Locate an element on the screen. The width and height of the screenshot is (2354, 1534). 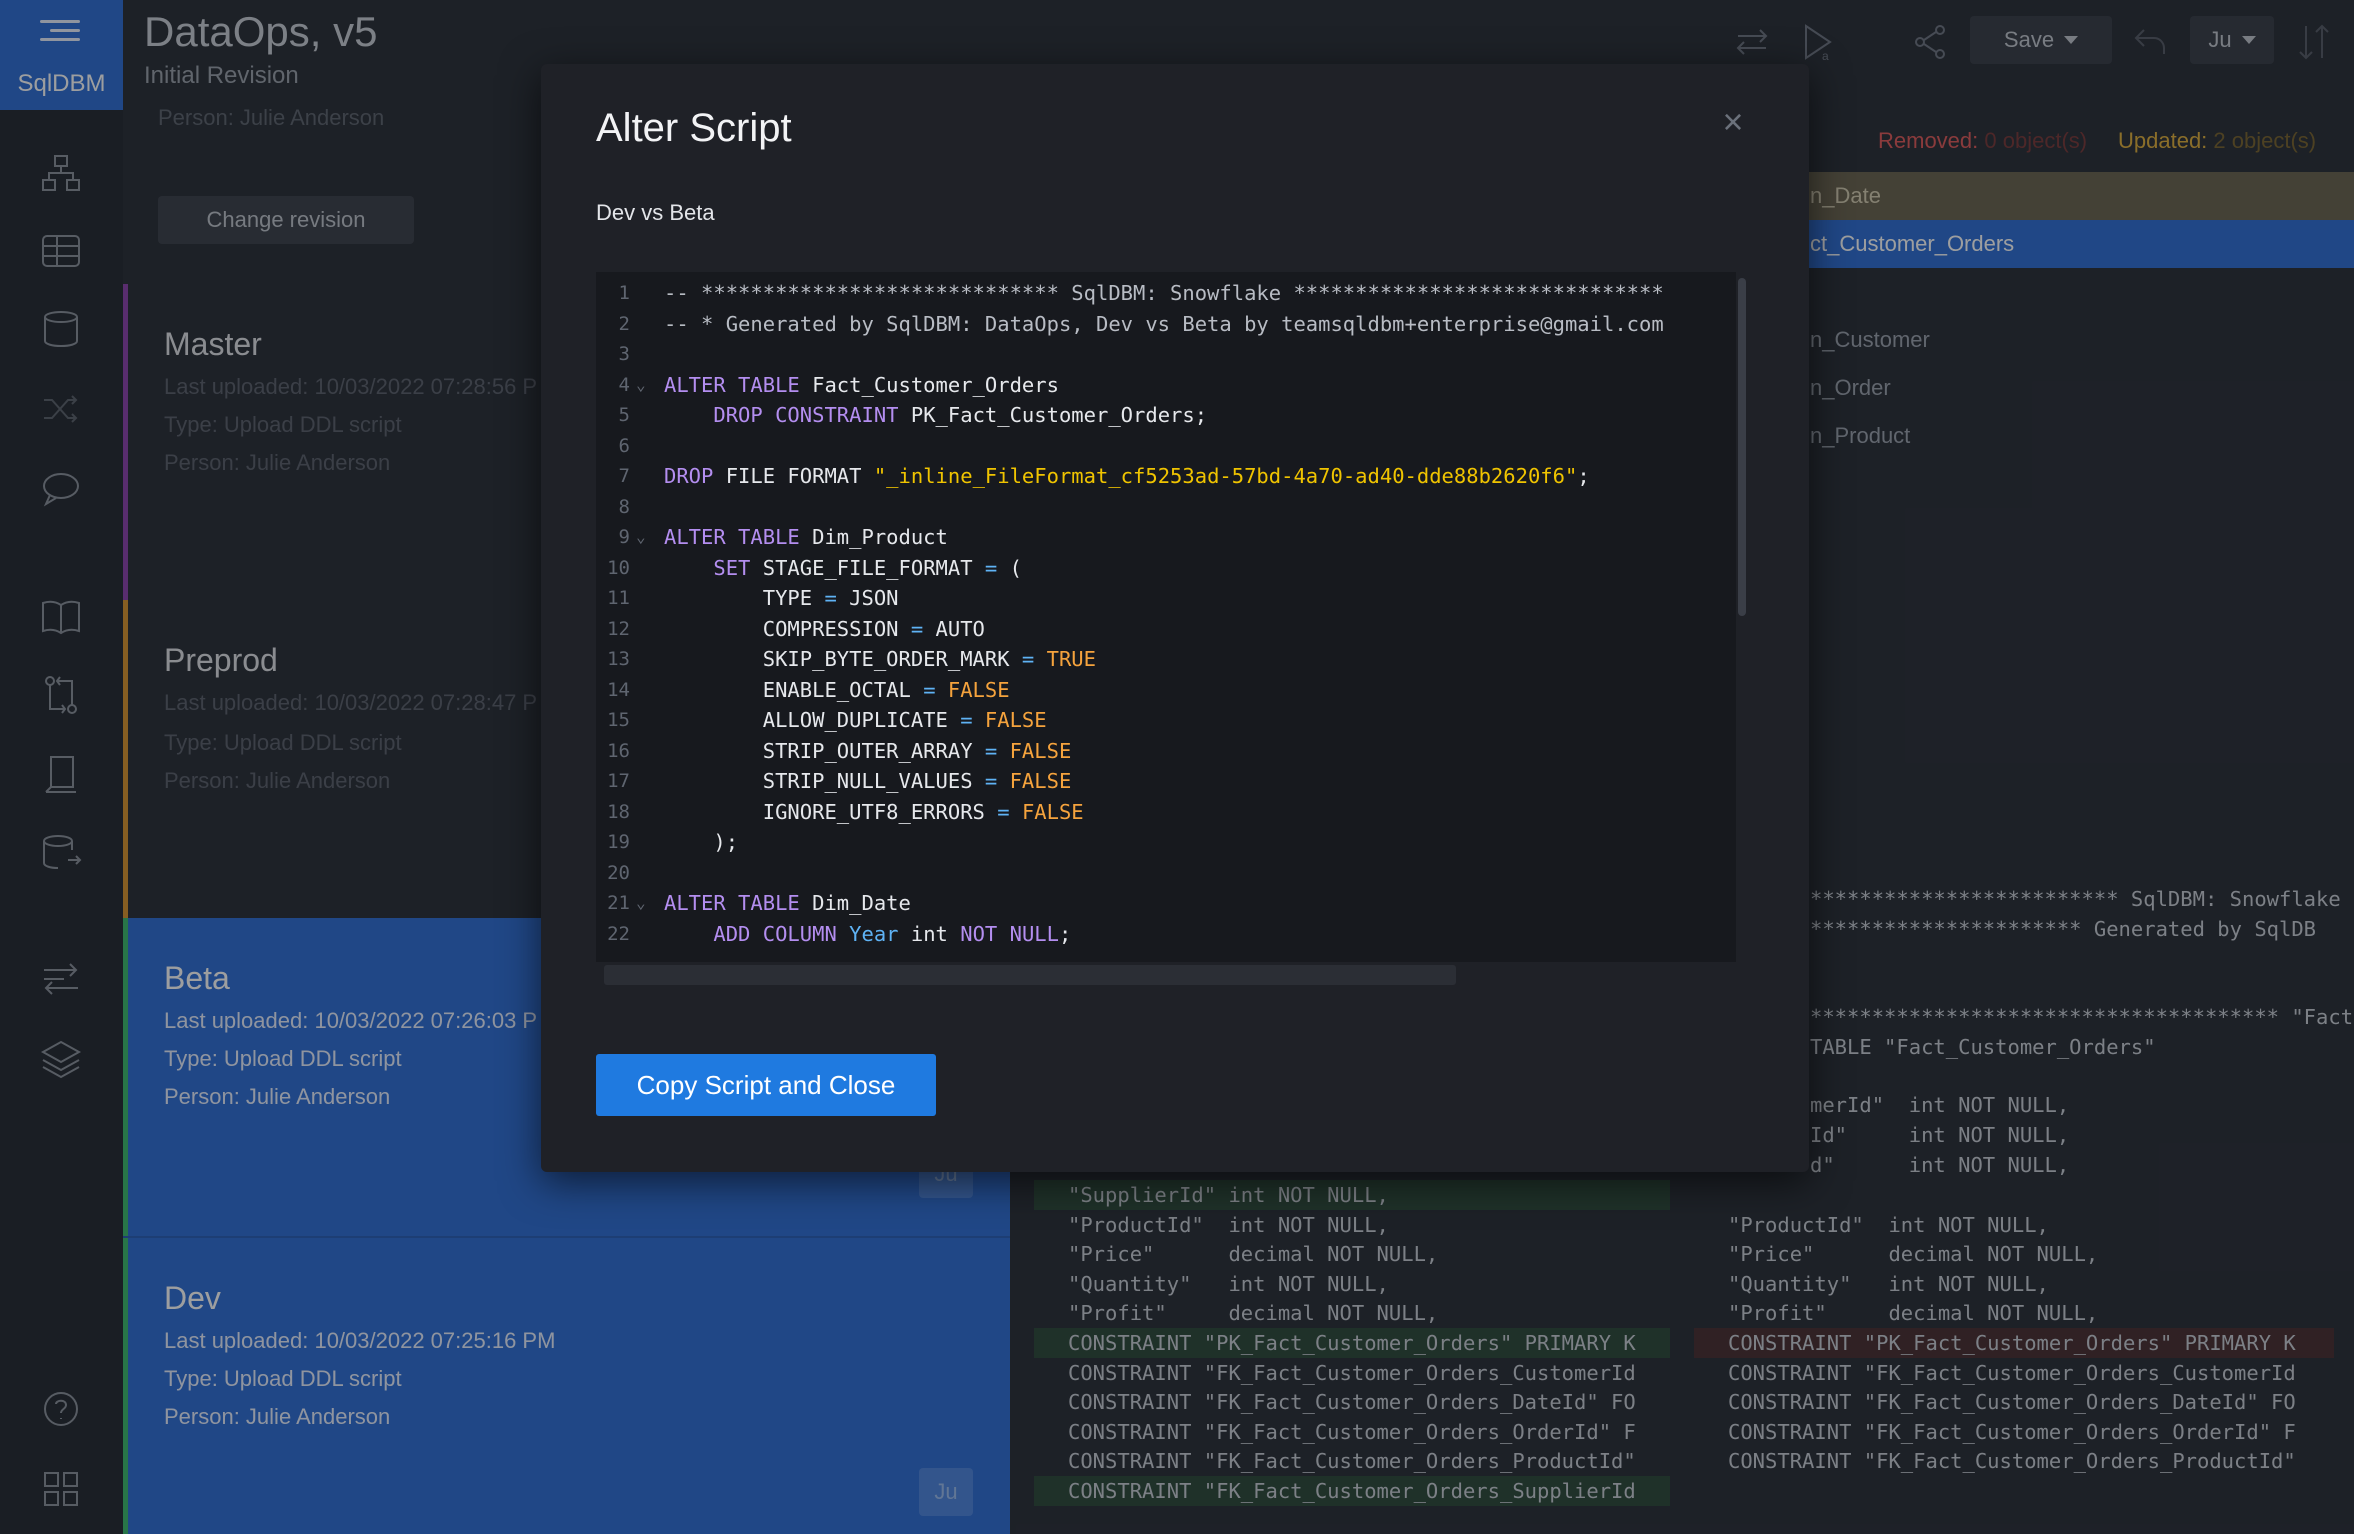
code-line: ALTER TABLE Dim_Date is located at coordinates (787, 903).